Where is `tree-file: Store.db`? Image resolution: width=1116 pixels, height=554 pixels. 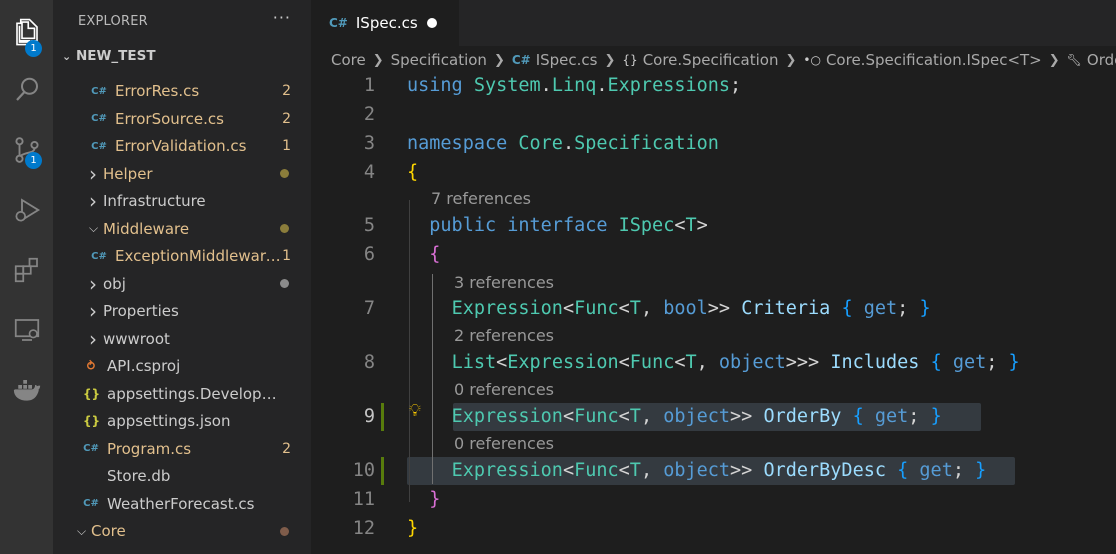 tree-file: Store.db is located at coordinates (182, 476).